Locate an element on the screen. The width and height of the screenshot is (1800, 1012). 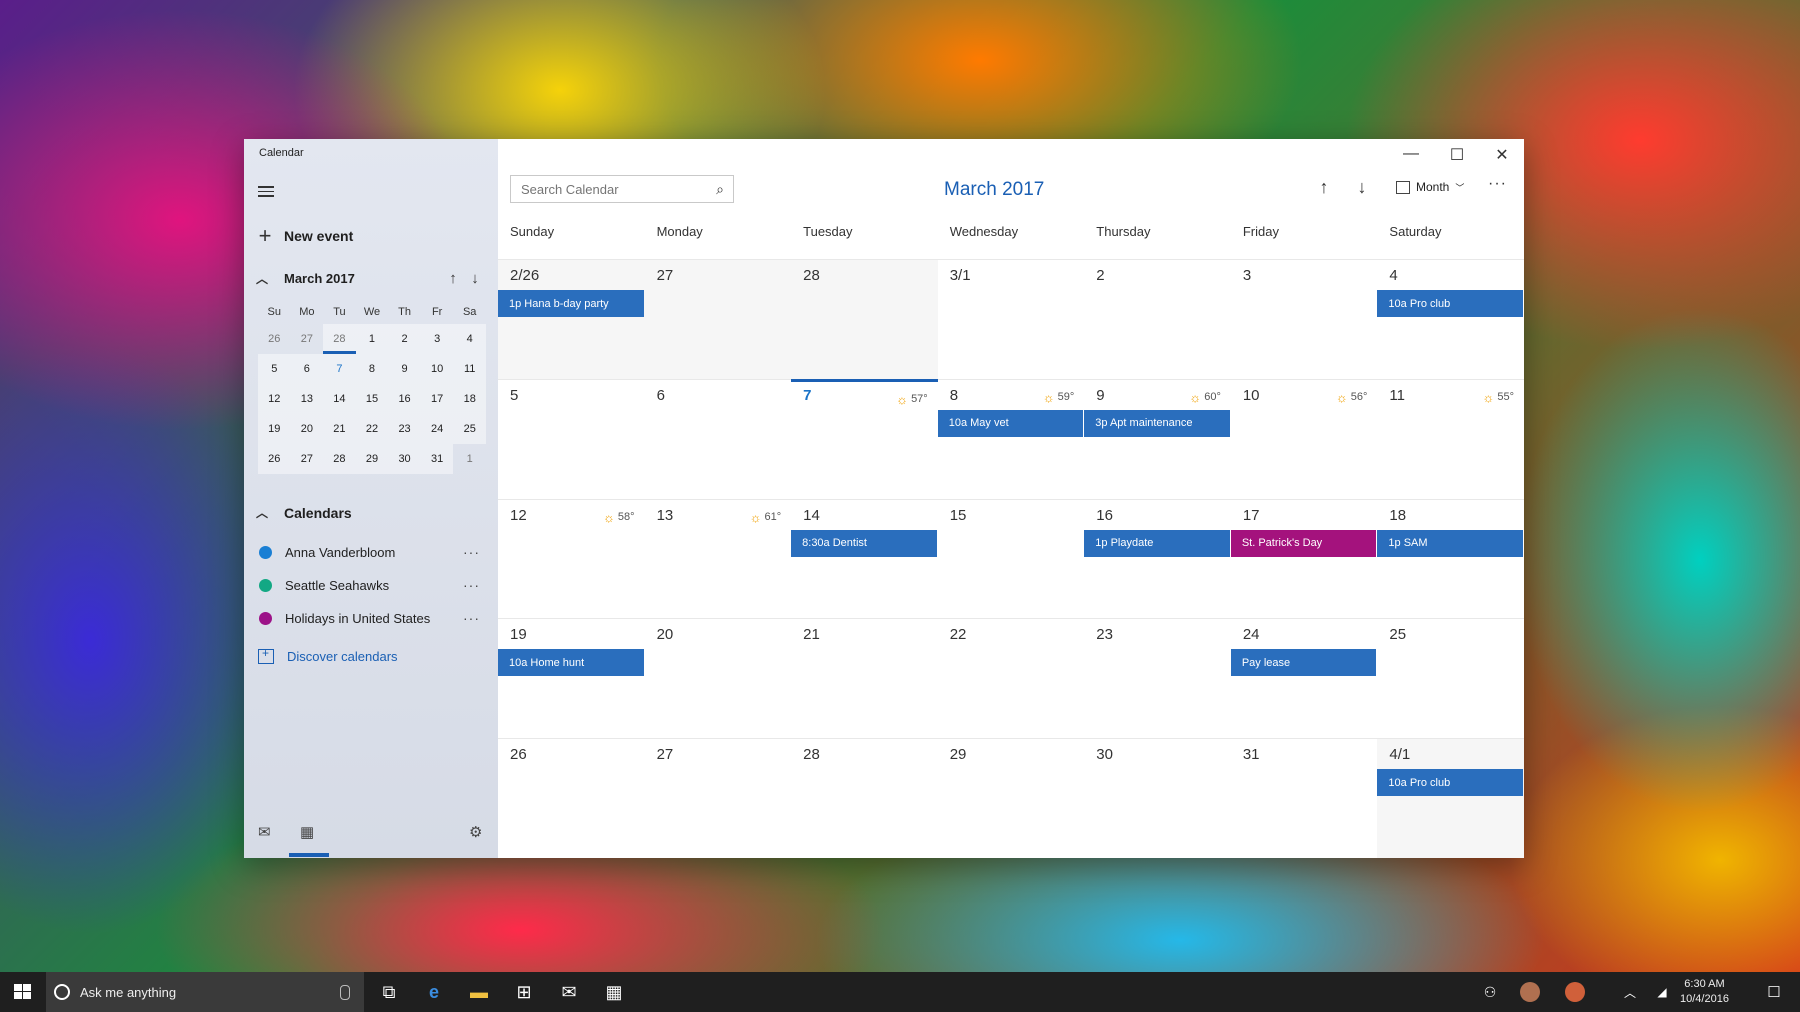
calendar-app-icon: ▦ is located at coordinates (307, 832).